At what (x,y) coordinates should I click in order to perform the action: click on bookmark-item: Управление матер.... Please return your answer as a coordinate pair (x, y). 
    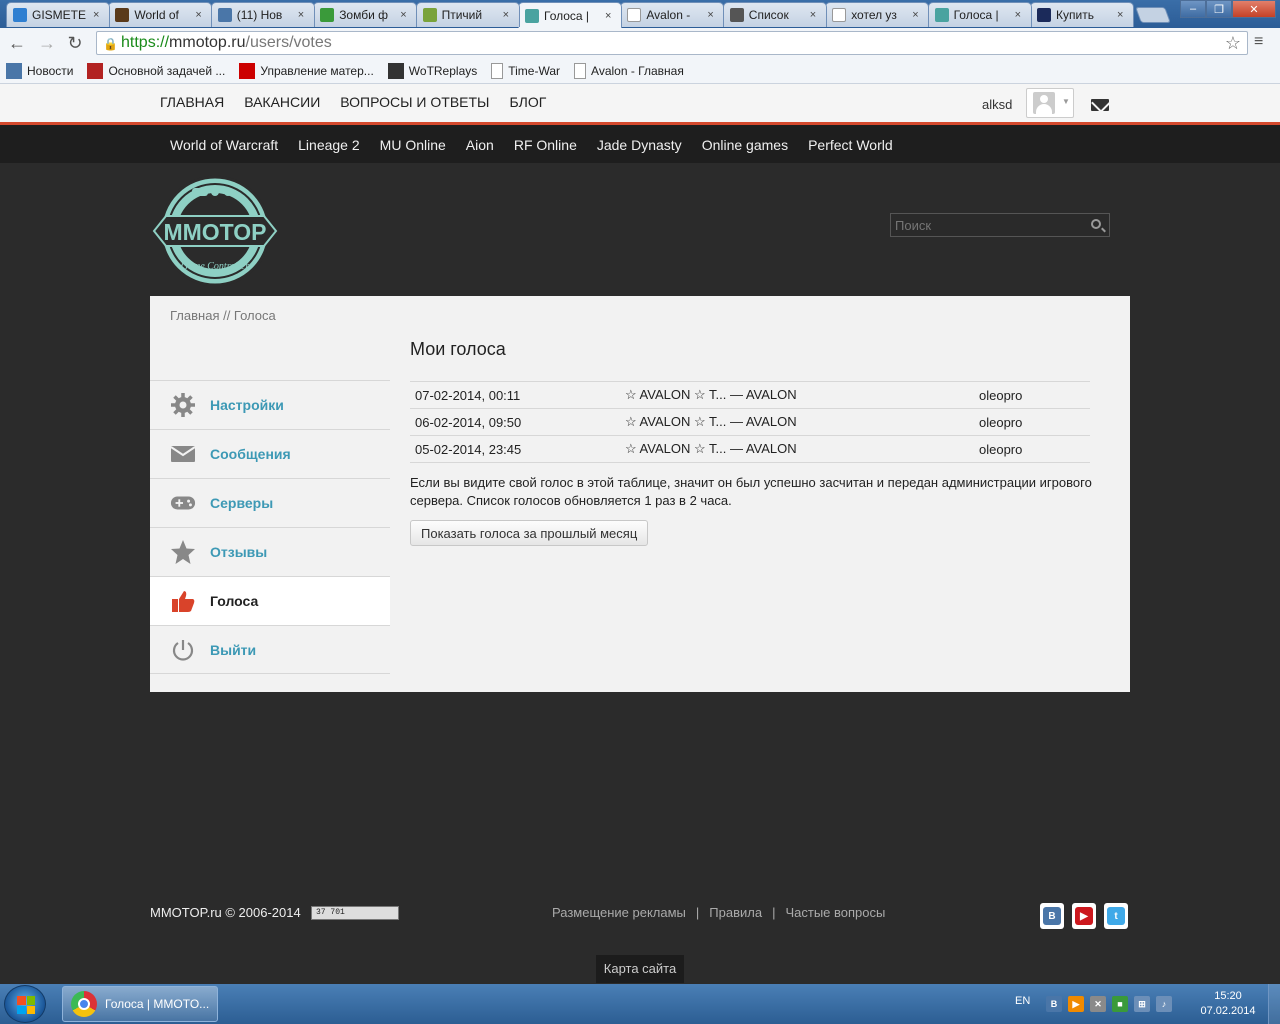
    Looking at the image, I should click on (306, 70).